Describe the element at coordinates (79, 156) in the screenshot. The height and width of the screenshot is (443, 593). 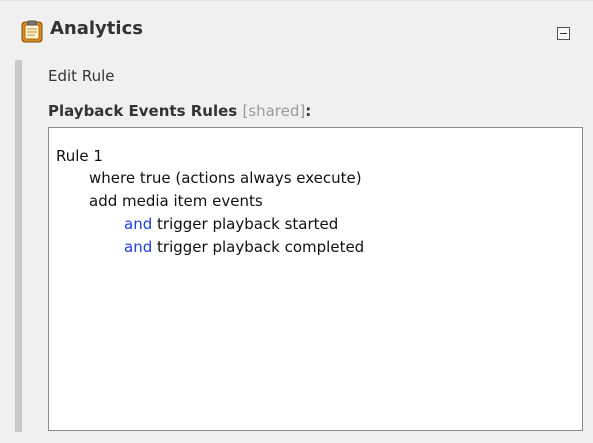
I see `rule-name: Rule 1` at that location.